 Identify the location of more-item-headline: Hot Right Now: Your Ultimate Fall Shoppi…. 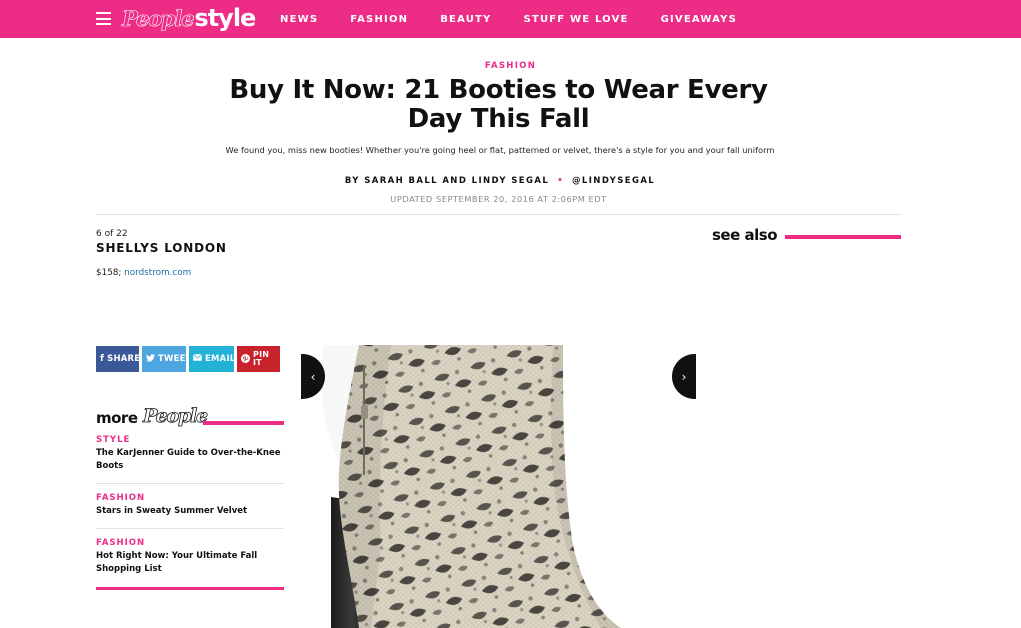
(190, 563).